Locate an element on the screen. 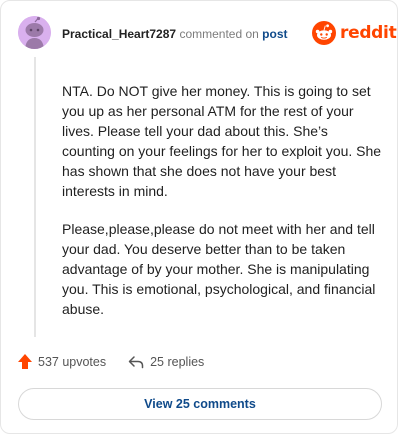 The image size is (400, 436). post-link: post is located at coordinates (274, 34).